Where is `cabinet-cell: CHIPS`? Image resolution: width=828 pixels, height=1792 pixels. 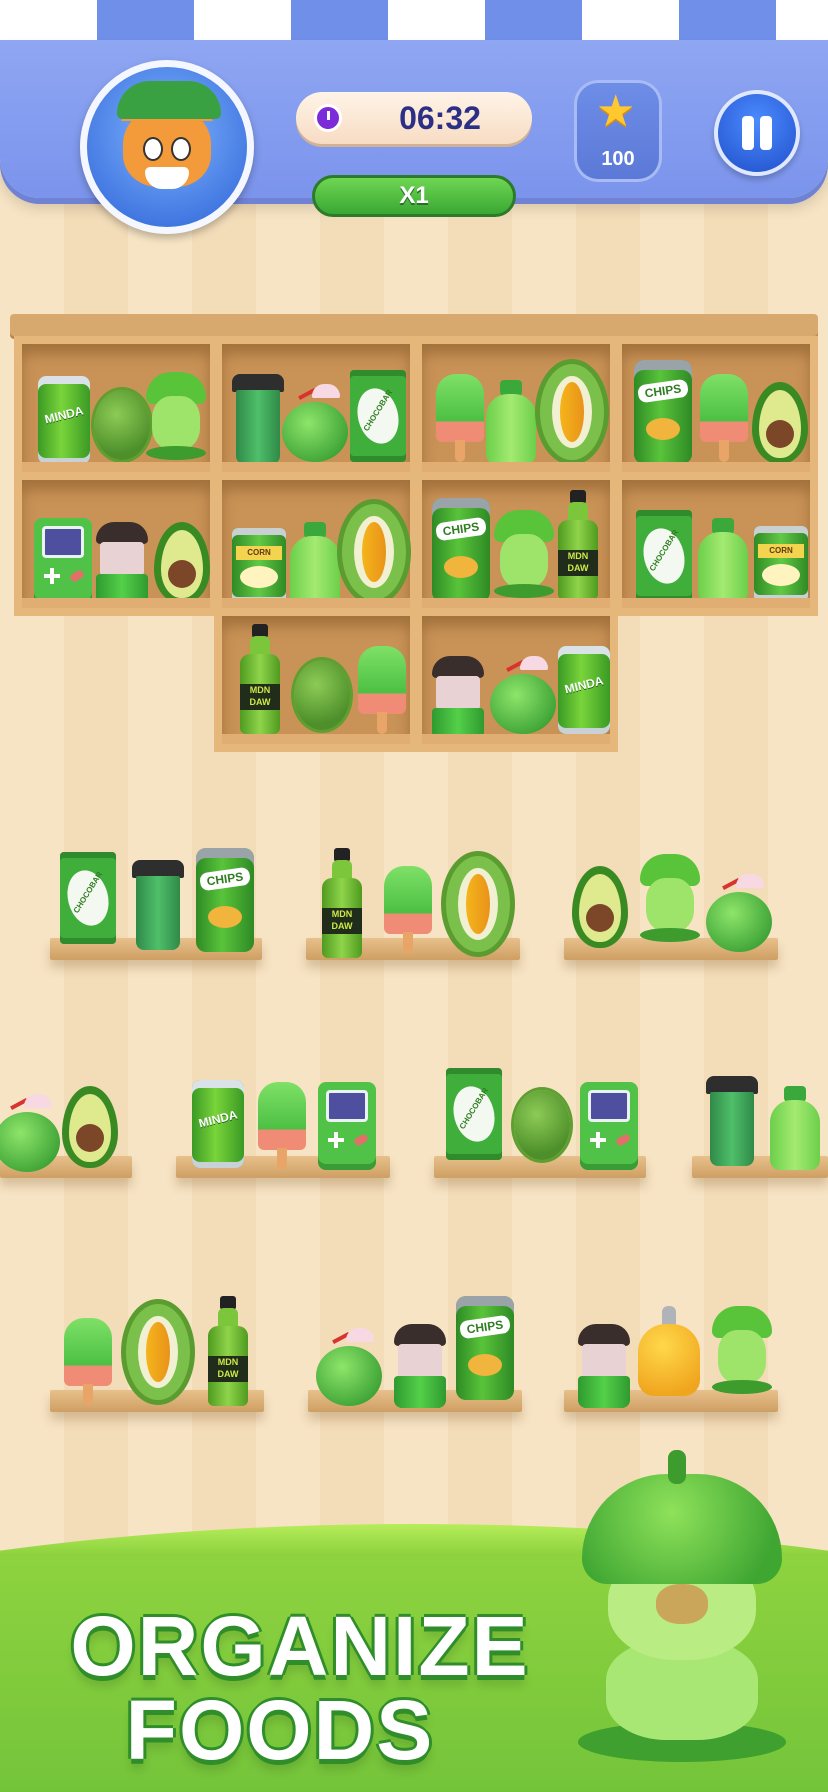 cabinet-cell: CHIPS is located at coordinates (716, 408).